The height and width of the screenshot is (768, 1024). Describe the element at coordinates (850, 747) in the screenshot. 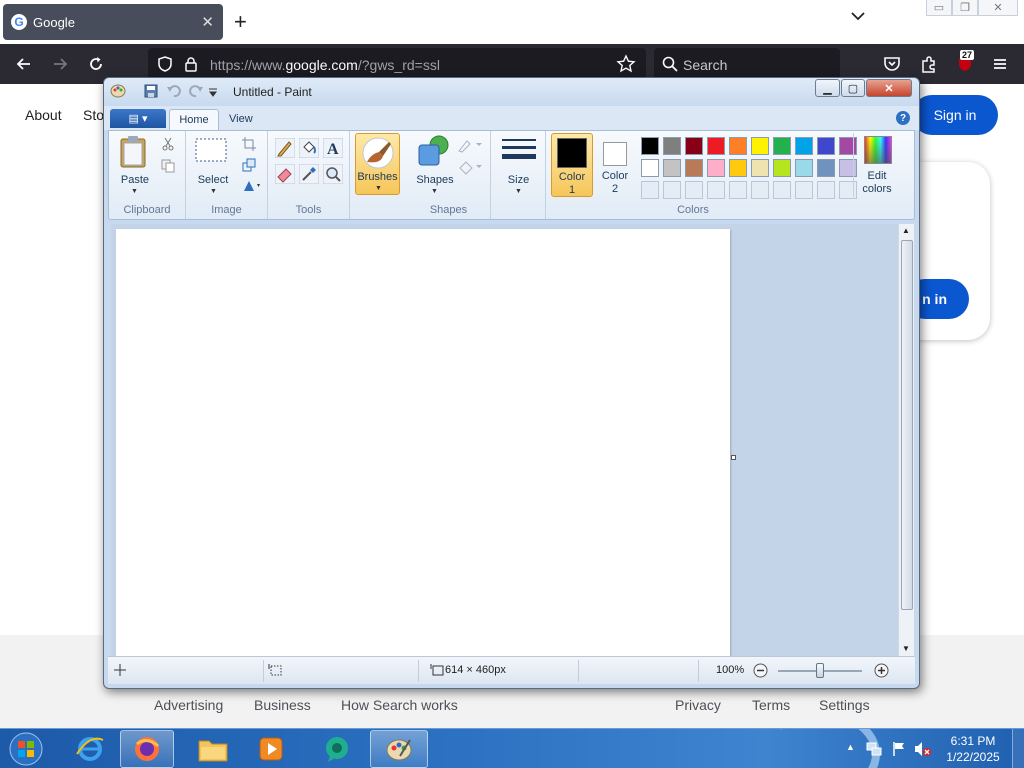

I see `show-hidden-icons-arrow-icon: ▲` at that location.